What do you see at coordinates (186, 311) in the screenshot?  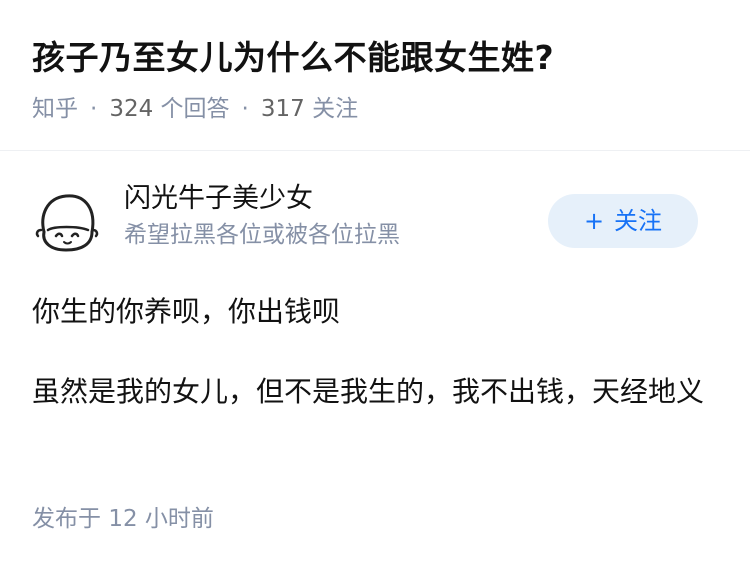 I see `answer-paragraph: 你生的你养呗，你出钱呗` at bounding box center [186, 311].